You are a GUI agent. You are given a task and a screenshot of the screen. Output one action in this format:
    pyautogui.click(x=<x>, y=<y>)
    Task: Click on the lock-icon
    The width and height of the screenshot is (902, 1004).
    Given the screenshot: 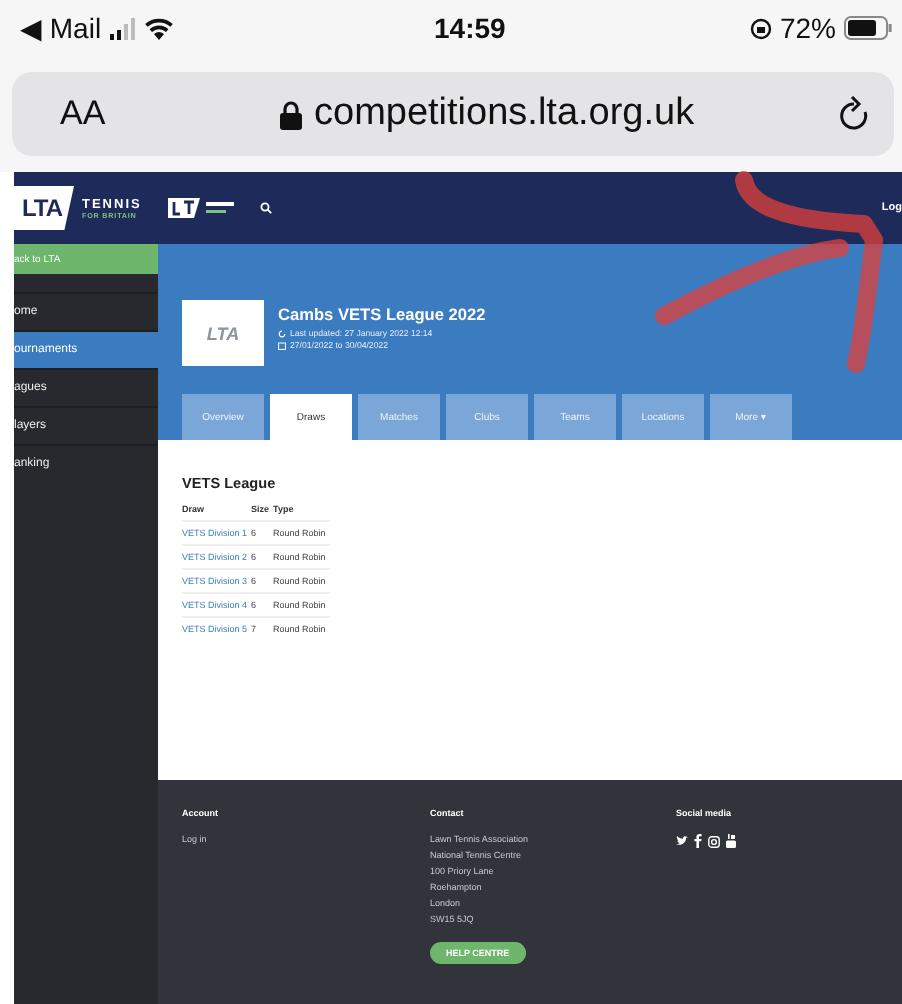 What is the action you would take?
    pyautogui.click(x=291, y=114)
    